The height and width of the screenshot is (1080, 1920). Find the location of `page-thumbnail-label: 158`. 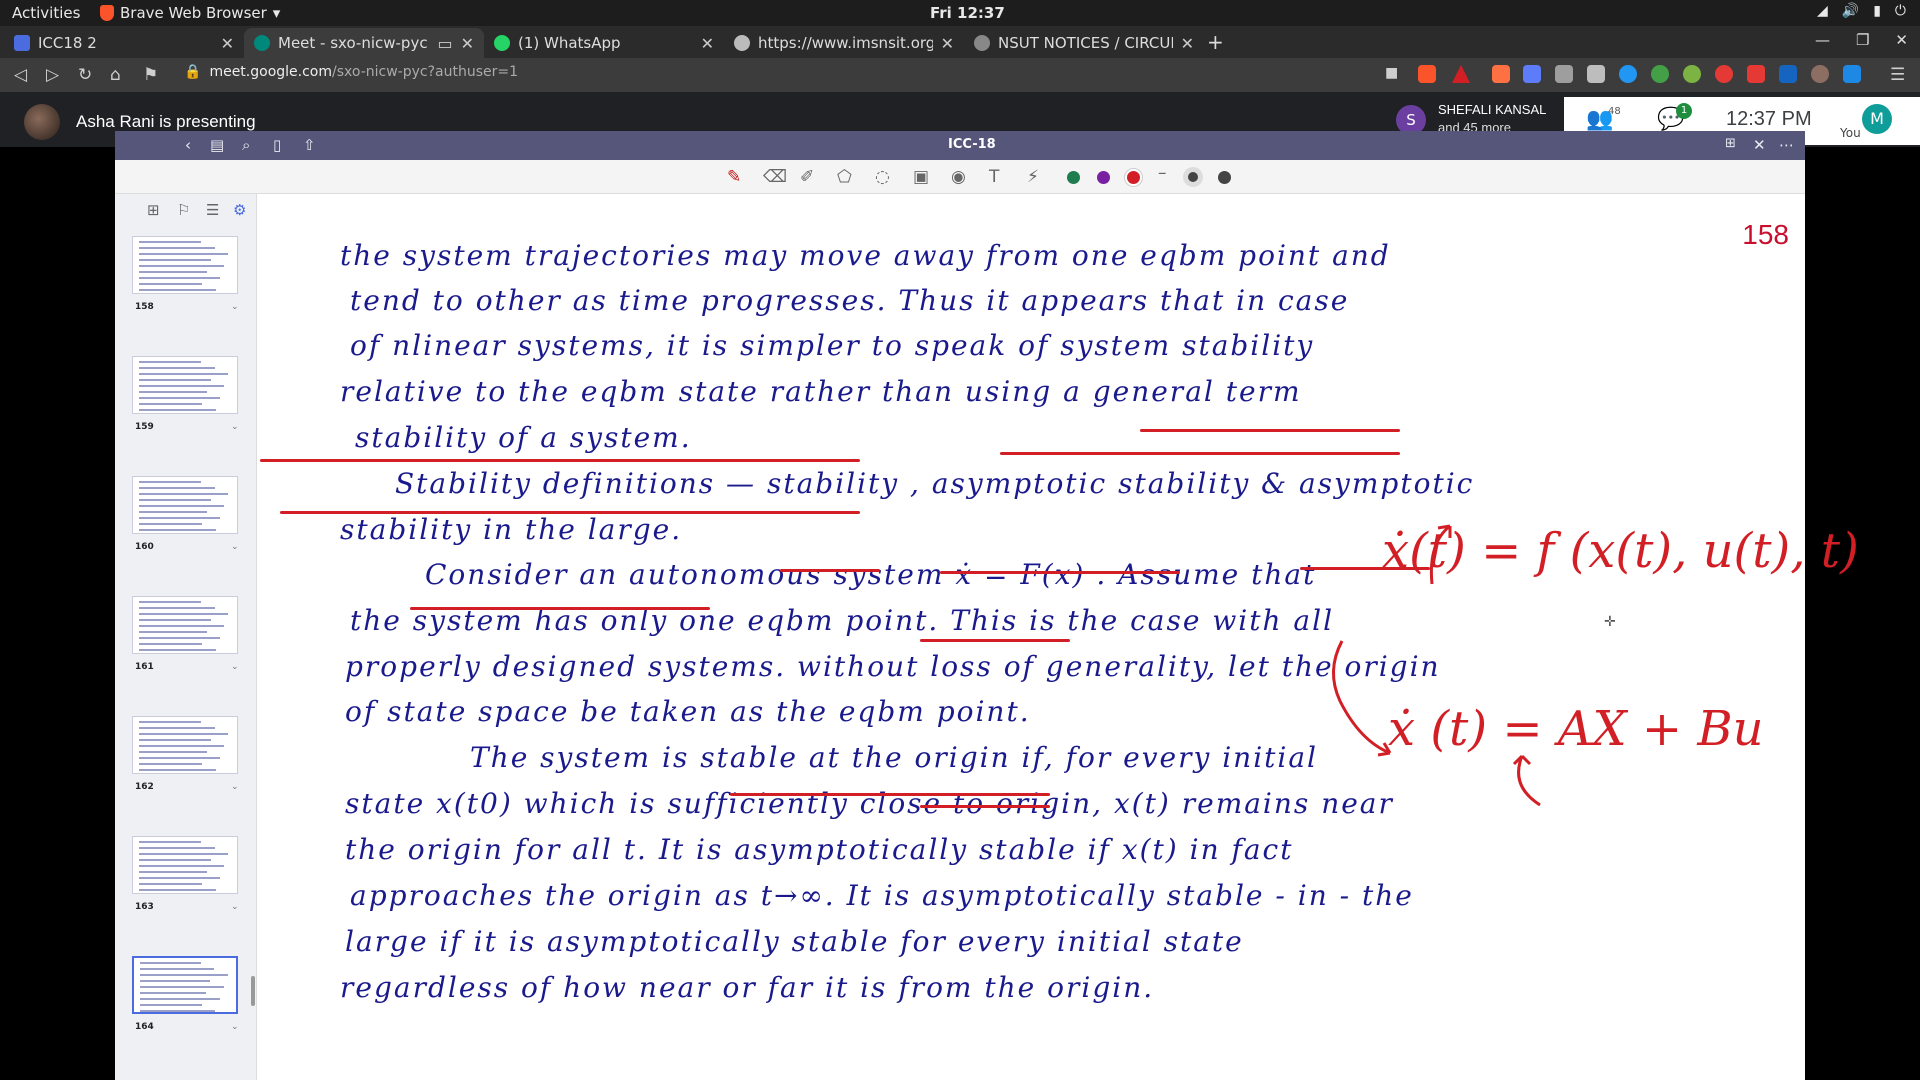

page-thumbnail-label: 158 is located at coordinates (144, 307).